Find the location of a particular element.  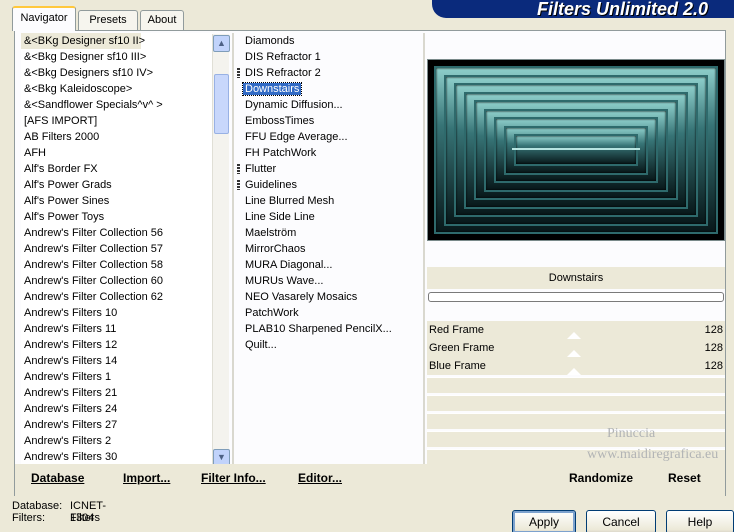

help-button: Help is located at coordinates (700, 521).